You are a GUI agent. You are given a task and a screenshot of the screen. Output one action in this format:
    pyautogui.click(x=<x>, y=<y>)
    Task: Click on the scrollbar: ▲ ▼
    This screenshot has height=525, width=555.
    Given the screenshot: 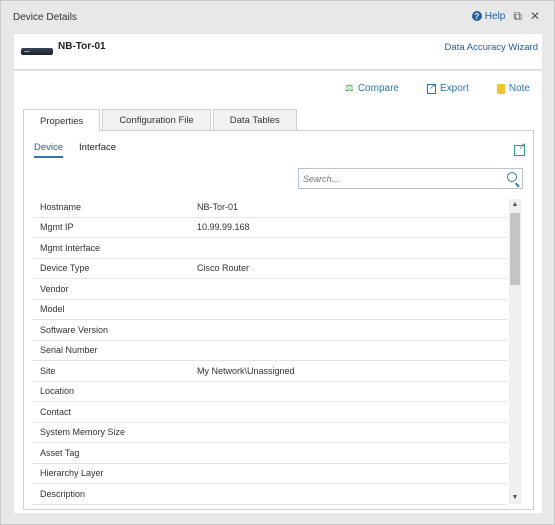 What is the action you would take?
    pyautogui.click(x=515, y=351)
    